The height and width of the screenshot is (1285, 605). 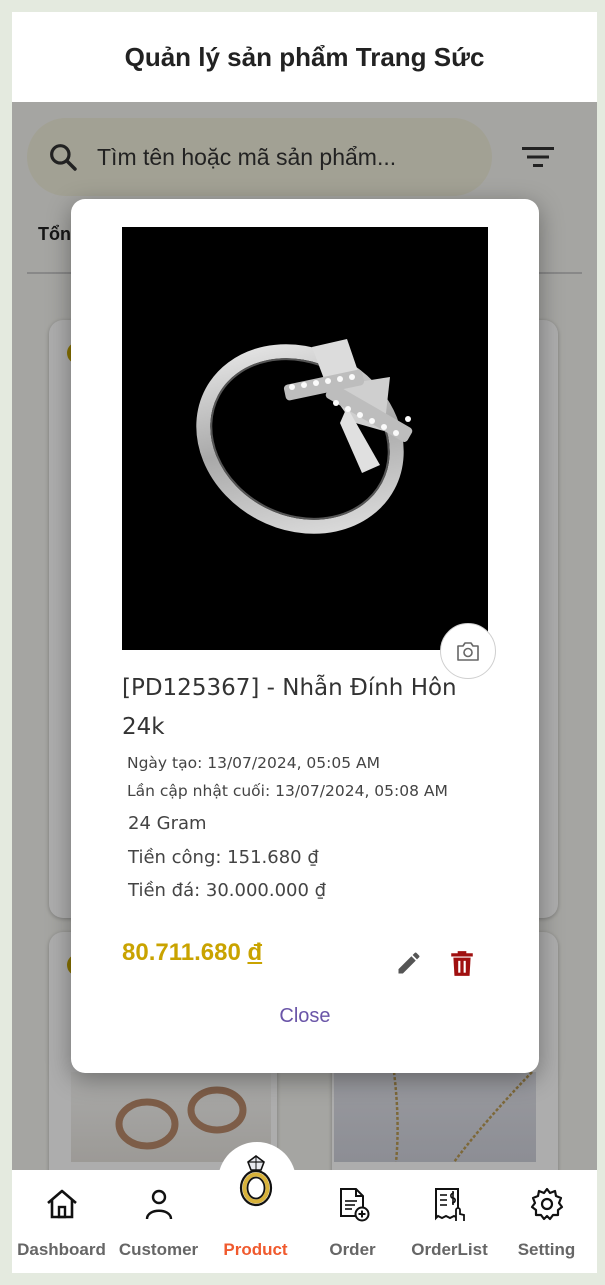 I want to click on nav-label: Setting, so click(x=546, y=1249).